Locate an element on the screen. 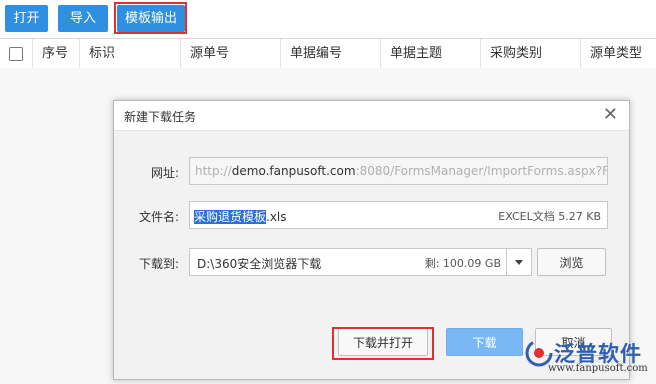  filename-label: 文件名: is located at coordinates (158, 217).